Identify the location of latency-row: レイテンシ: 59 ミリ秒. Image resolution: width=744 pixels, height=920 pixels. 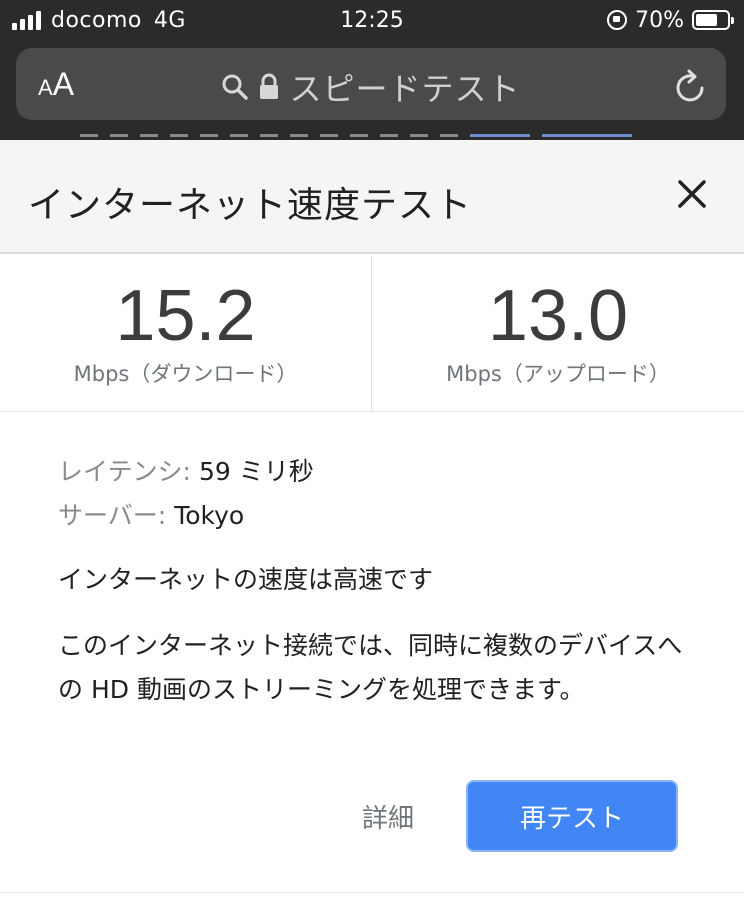
(378, 472).